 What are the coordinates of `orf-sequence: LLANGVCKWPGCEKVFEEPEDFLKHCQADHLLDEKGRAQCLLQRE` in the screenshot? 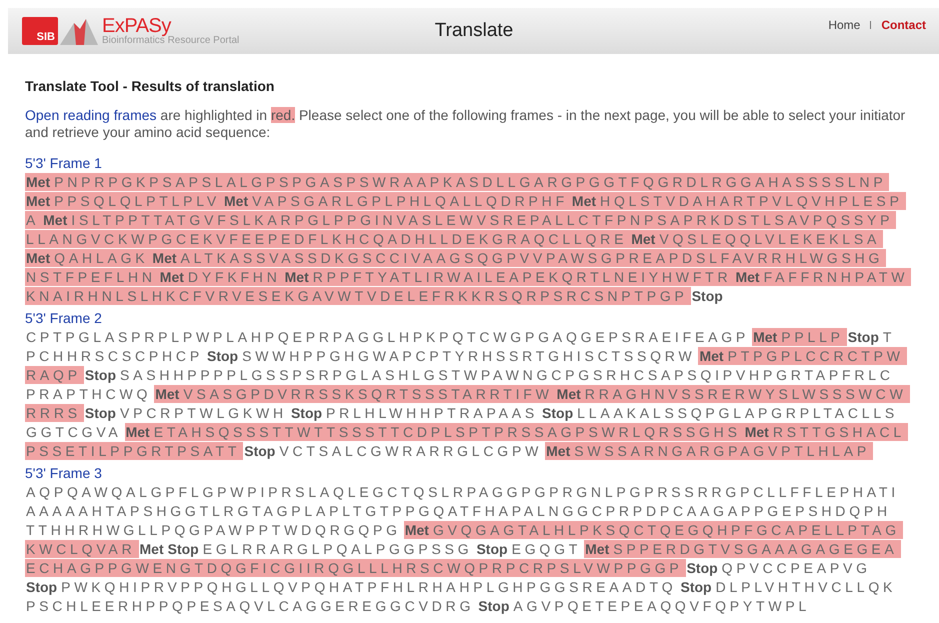 It's located at (327, 239).